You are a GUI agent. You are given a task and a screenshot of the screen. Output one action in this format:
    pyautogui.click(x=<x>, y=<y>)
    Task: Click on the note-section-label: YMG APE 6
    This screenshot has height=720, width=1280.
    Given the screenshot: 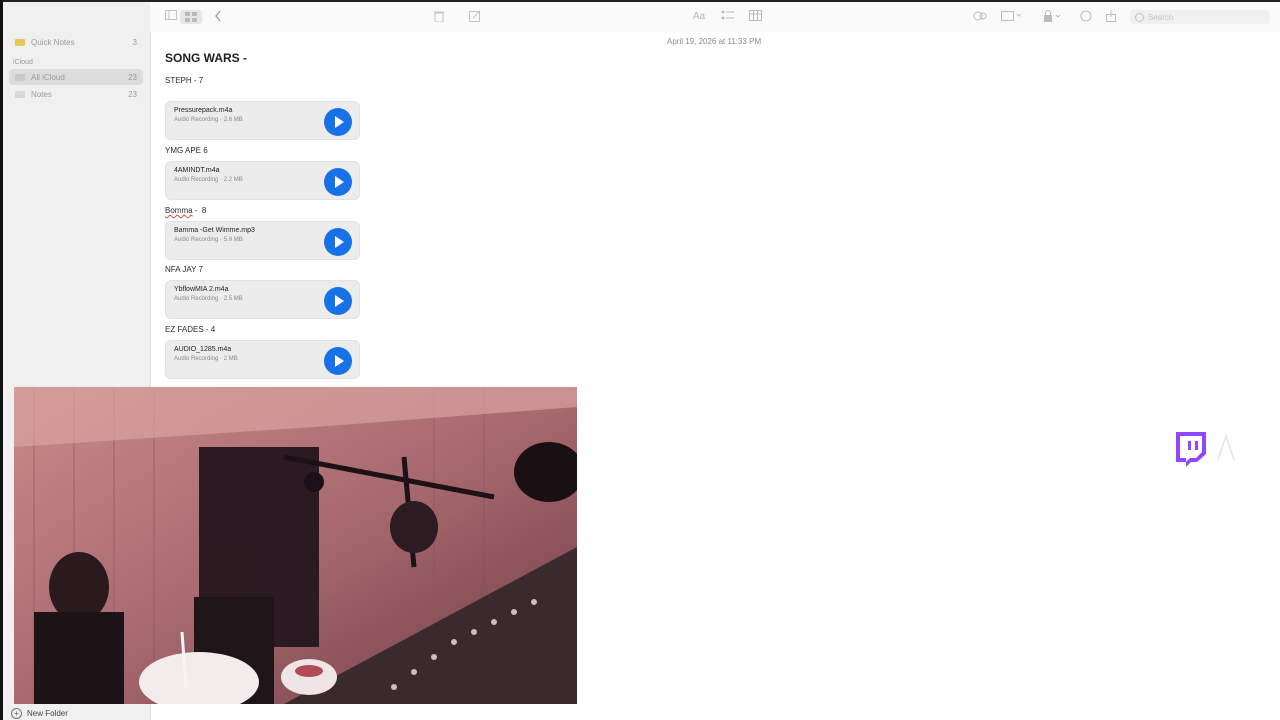 What is the action you would take?
    pyautogui.click(x=186, y=150)
    